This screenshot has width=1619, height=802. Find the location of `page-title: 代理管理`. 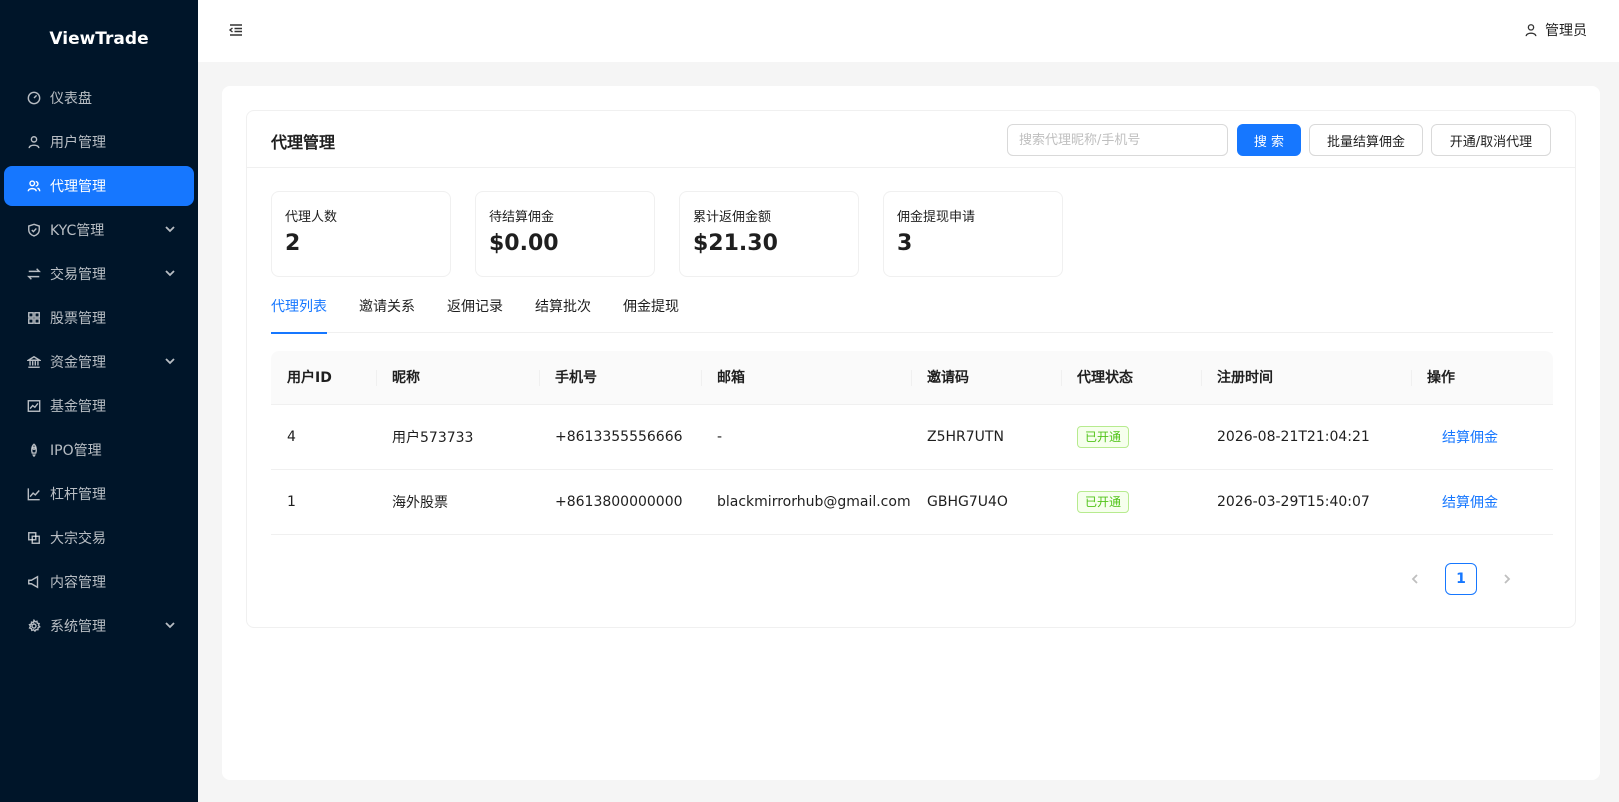

page-title: 代理管理 is located at coordinates (303, 142).